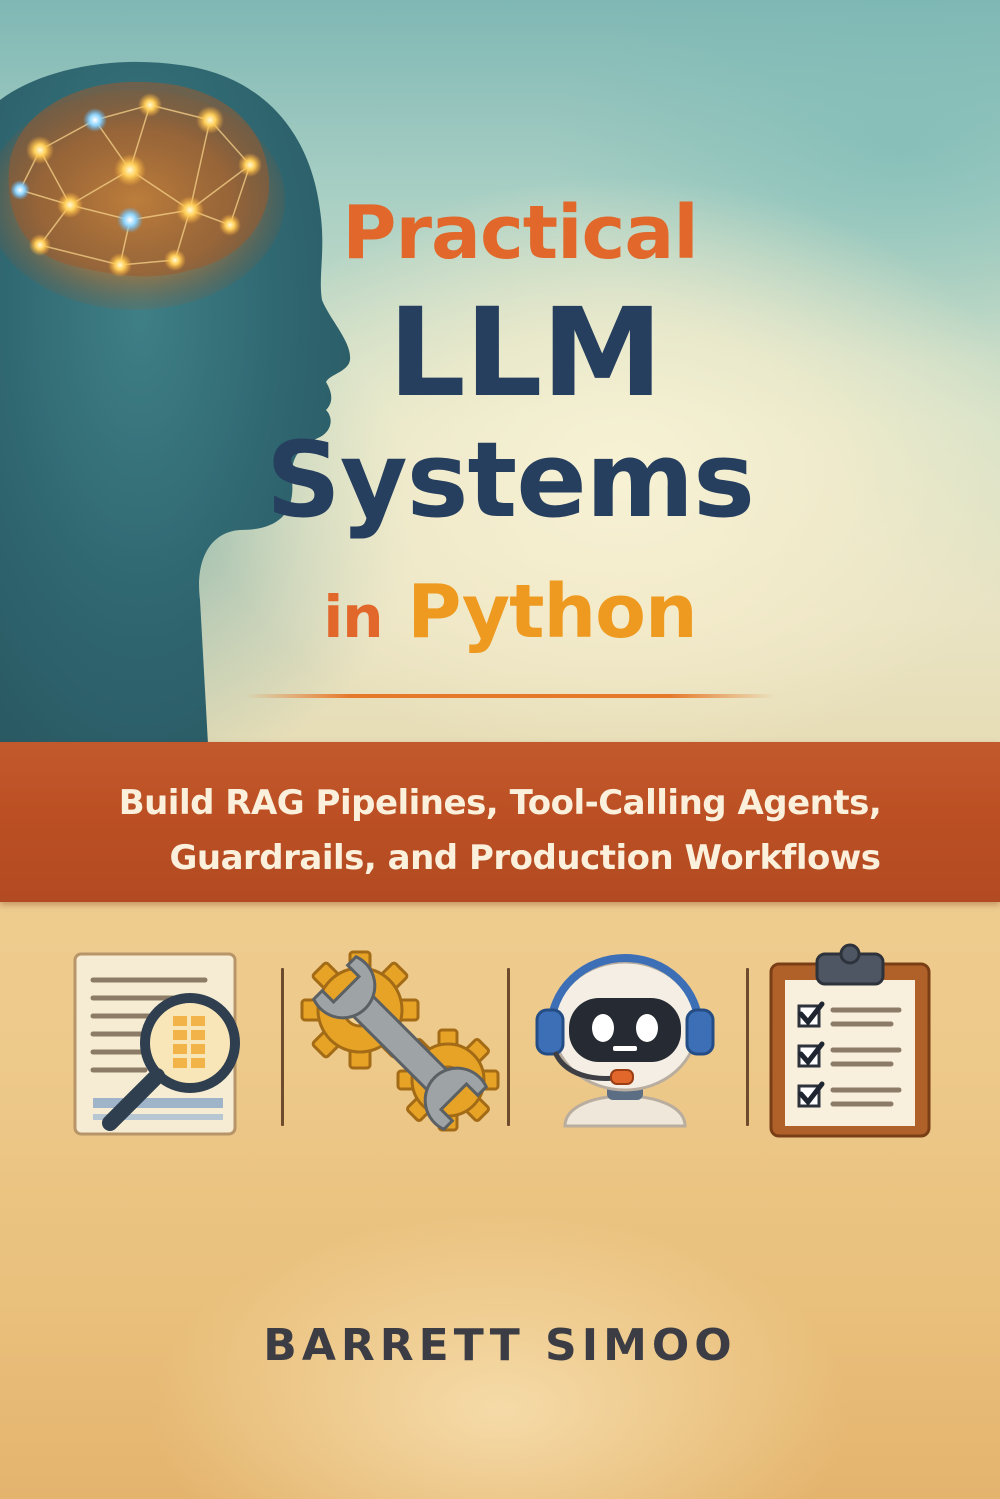 This screenshot has width=1000, height=1499. Describe the element at coordinates (525, 353) in the screenshot. I see `title-llm: LLM` at that location.